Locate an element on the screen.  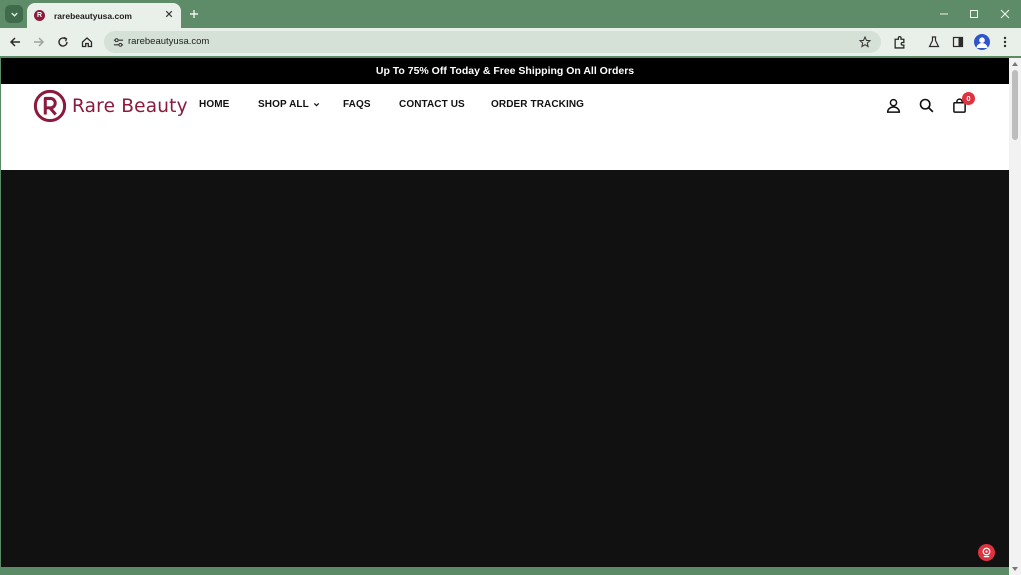
kebab-menu-icon is located at coordinates (1005, 42).